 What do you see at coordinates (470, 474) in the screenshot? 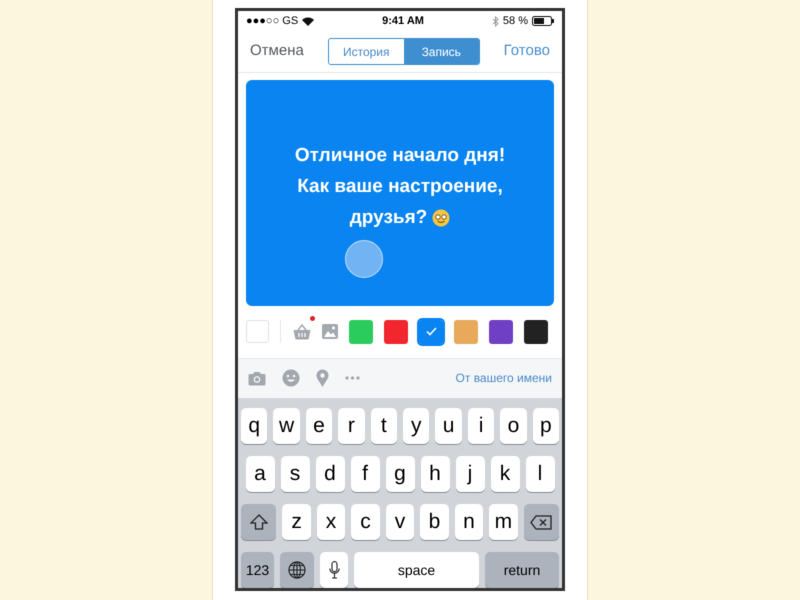
I see `letter-key: j` at bounding box center [470, 474].